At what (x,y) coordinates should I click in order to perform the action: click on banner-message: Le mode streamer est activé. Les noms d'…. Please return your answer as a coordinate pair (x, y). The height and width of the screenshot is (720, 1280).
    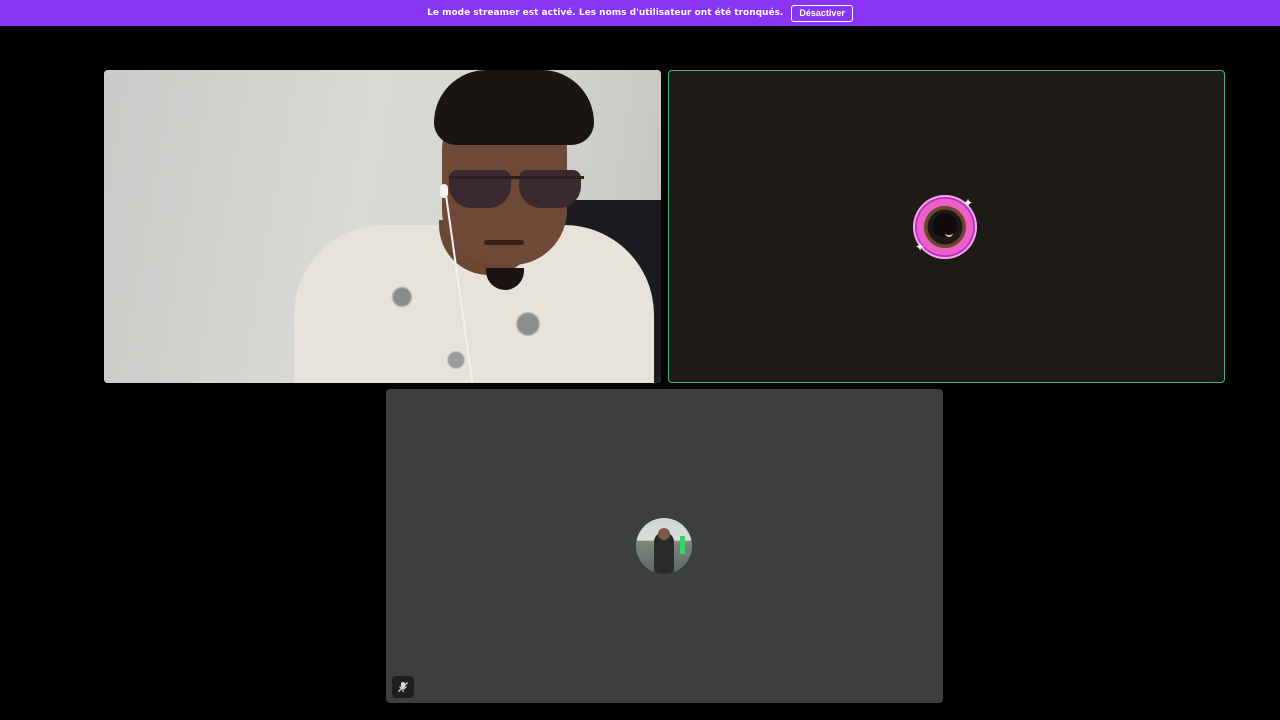
    Looking at the image, I should click on (605, 13).